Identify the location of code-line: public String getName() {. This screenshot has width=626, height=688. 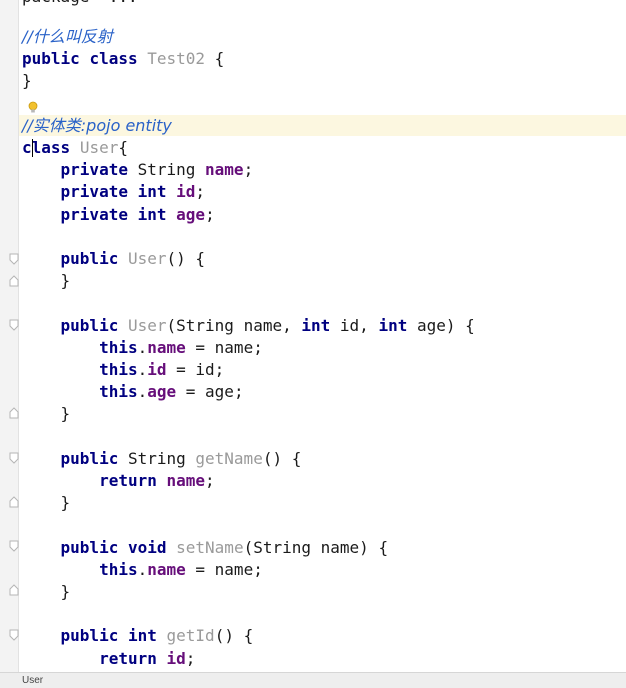
(162, 459).